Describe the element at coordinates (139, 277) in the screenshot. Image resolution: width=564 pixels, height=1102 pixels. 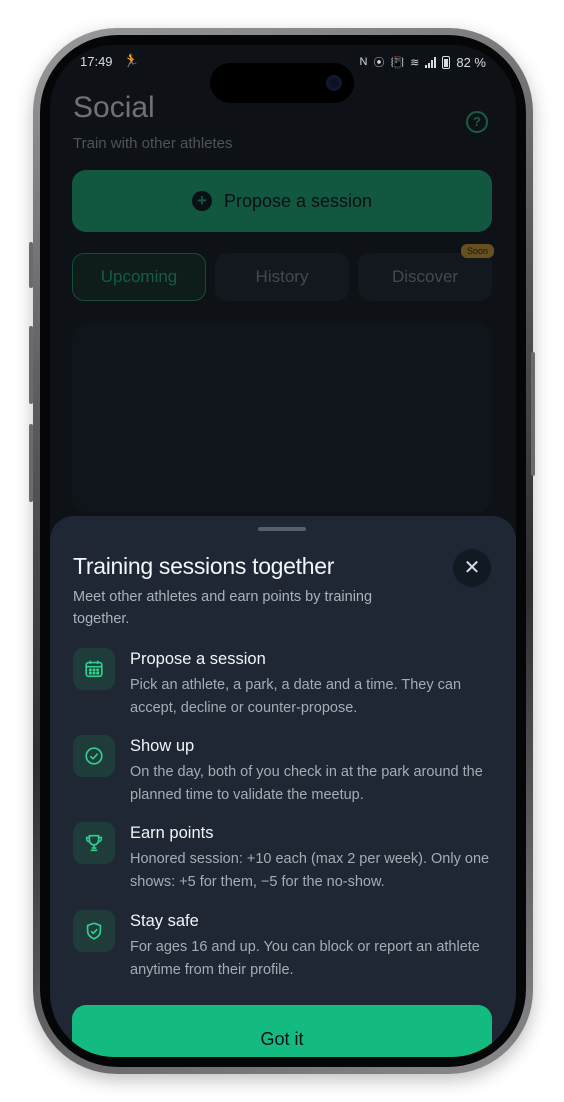
I see `tab-upcoming: Upcoming` at that location.